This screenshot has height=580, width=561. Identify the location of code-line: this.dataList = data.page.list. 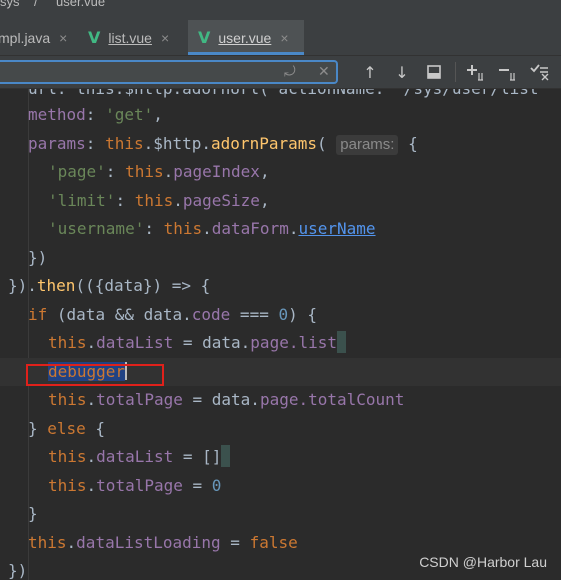
(280, 343).